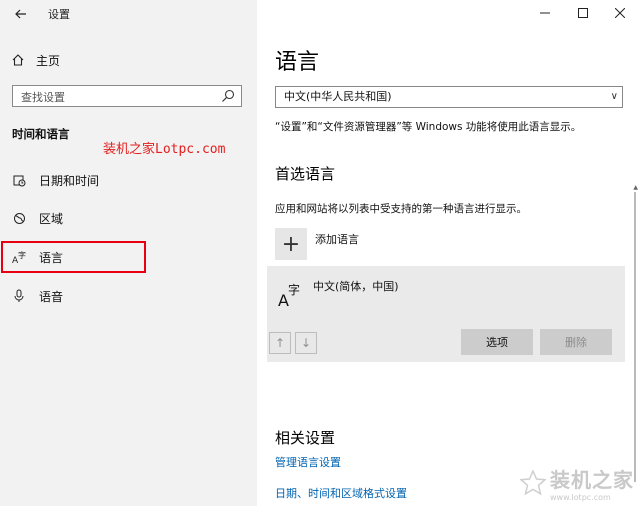 The image size is (640, 506). I want to click on search-input, so click(117, 97).